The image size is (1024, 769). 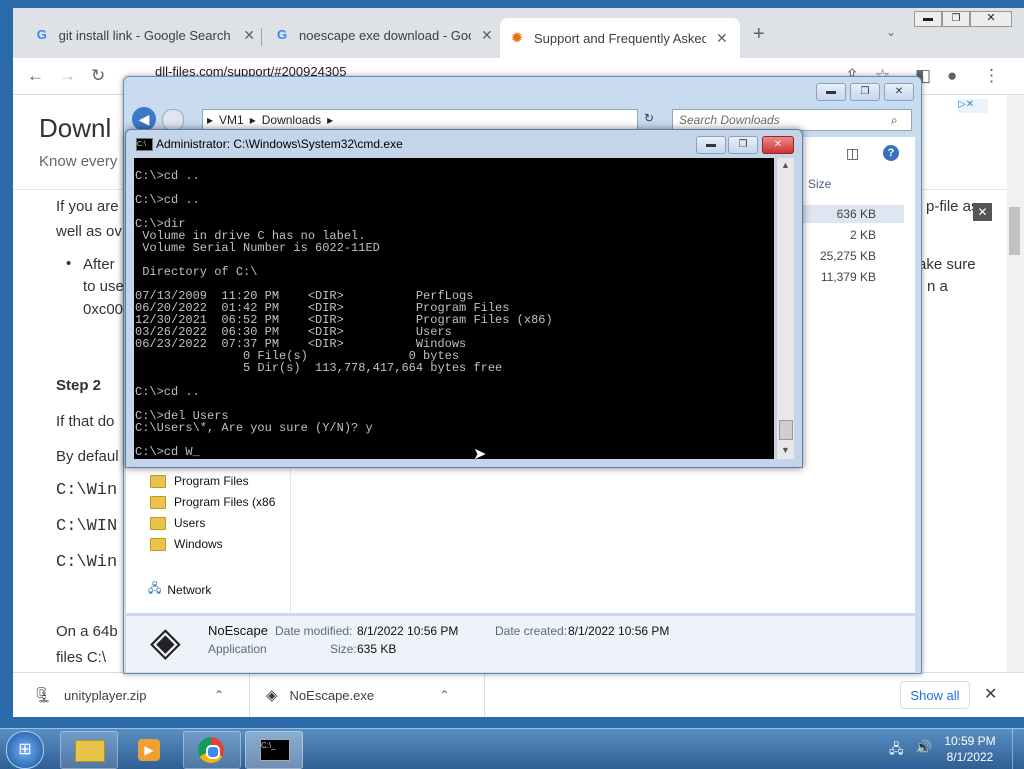 I want to click on explorer-address-bar: ▸ VM1 ▸ Downloads ▸, so click(x=420, y=120).